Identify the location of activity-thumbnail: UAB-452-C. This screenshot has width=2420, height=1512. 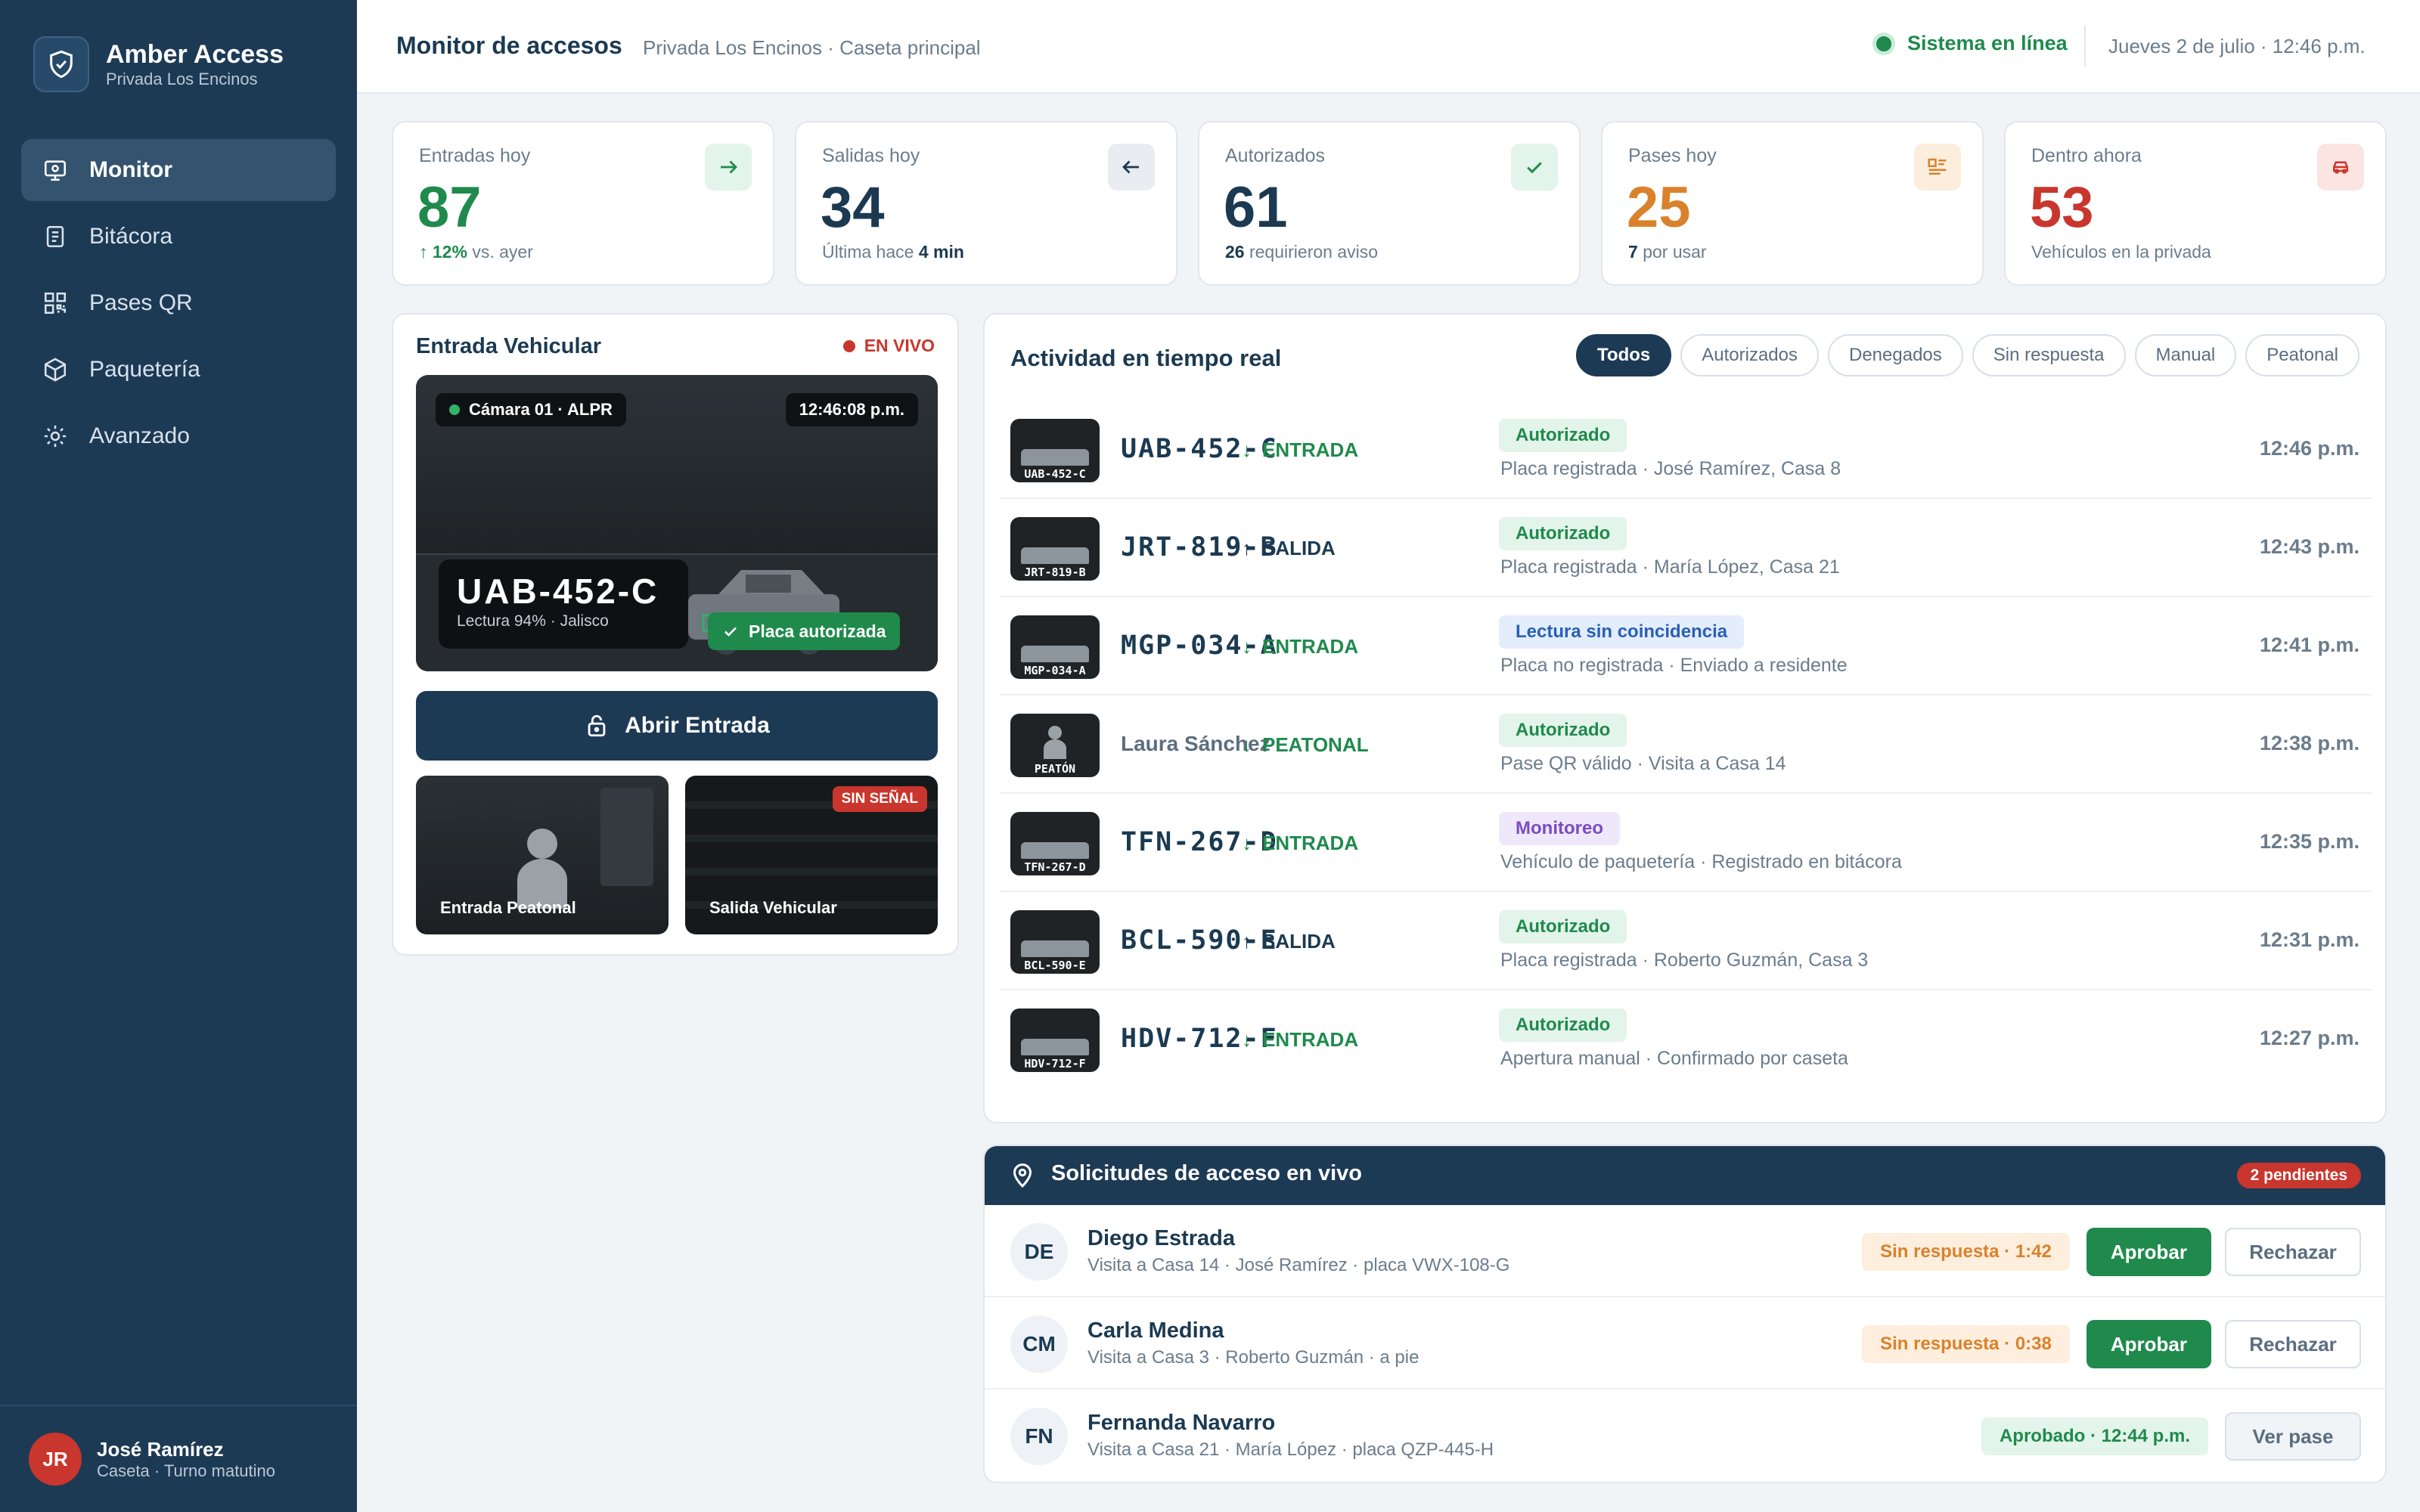
(1055, 450).